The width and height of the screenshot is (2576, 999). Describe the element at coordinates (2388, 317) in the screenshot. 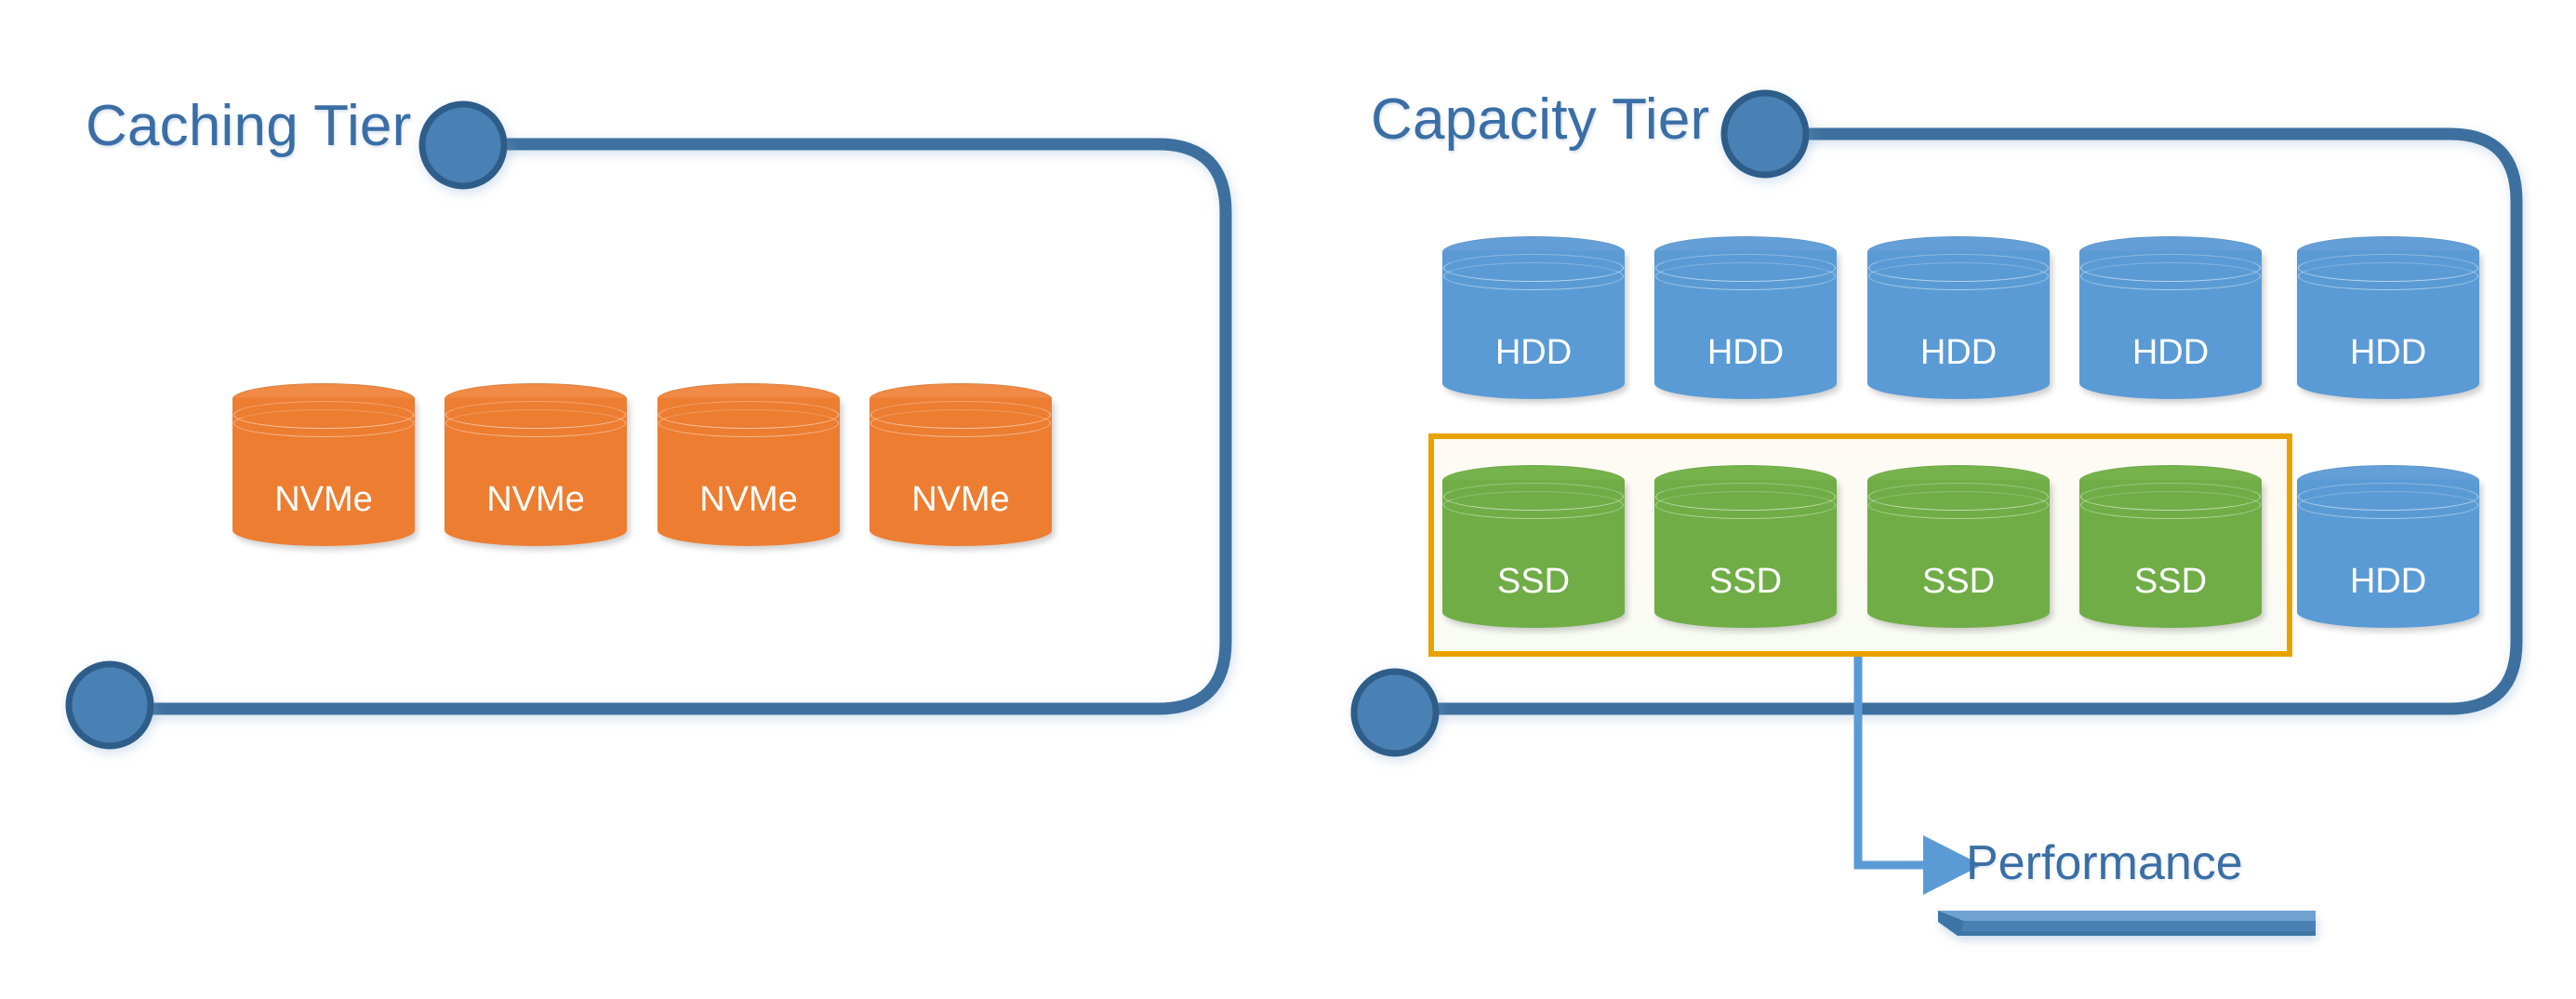

I see `drive-hdd-top-5: HDD` at that location.